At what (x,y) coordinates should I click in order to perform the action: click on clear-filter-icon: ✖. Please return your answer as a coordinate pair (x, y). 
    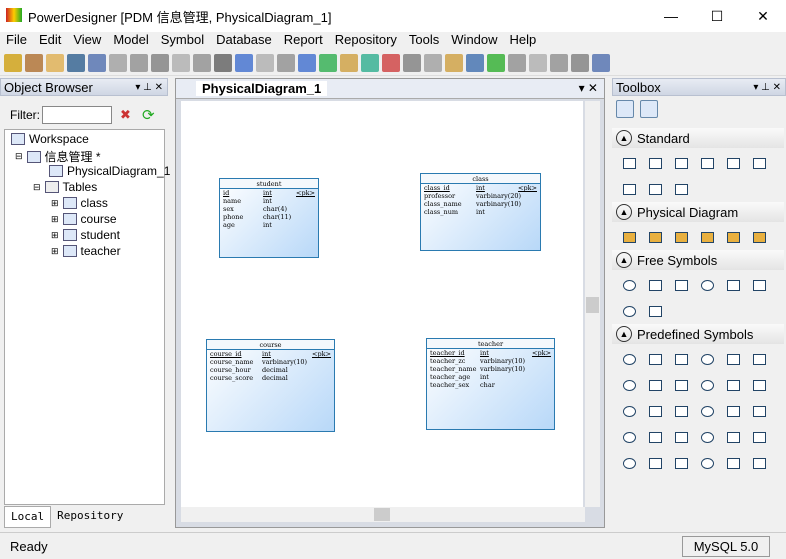
    Looking at the image, I should click on (125, 115).